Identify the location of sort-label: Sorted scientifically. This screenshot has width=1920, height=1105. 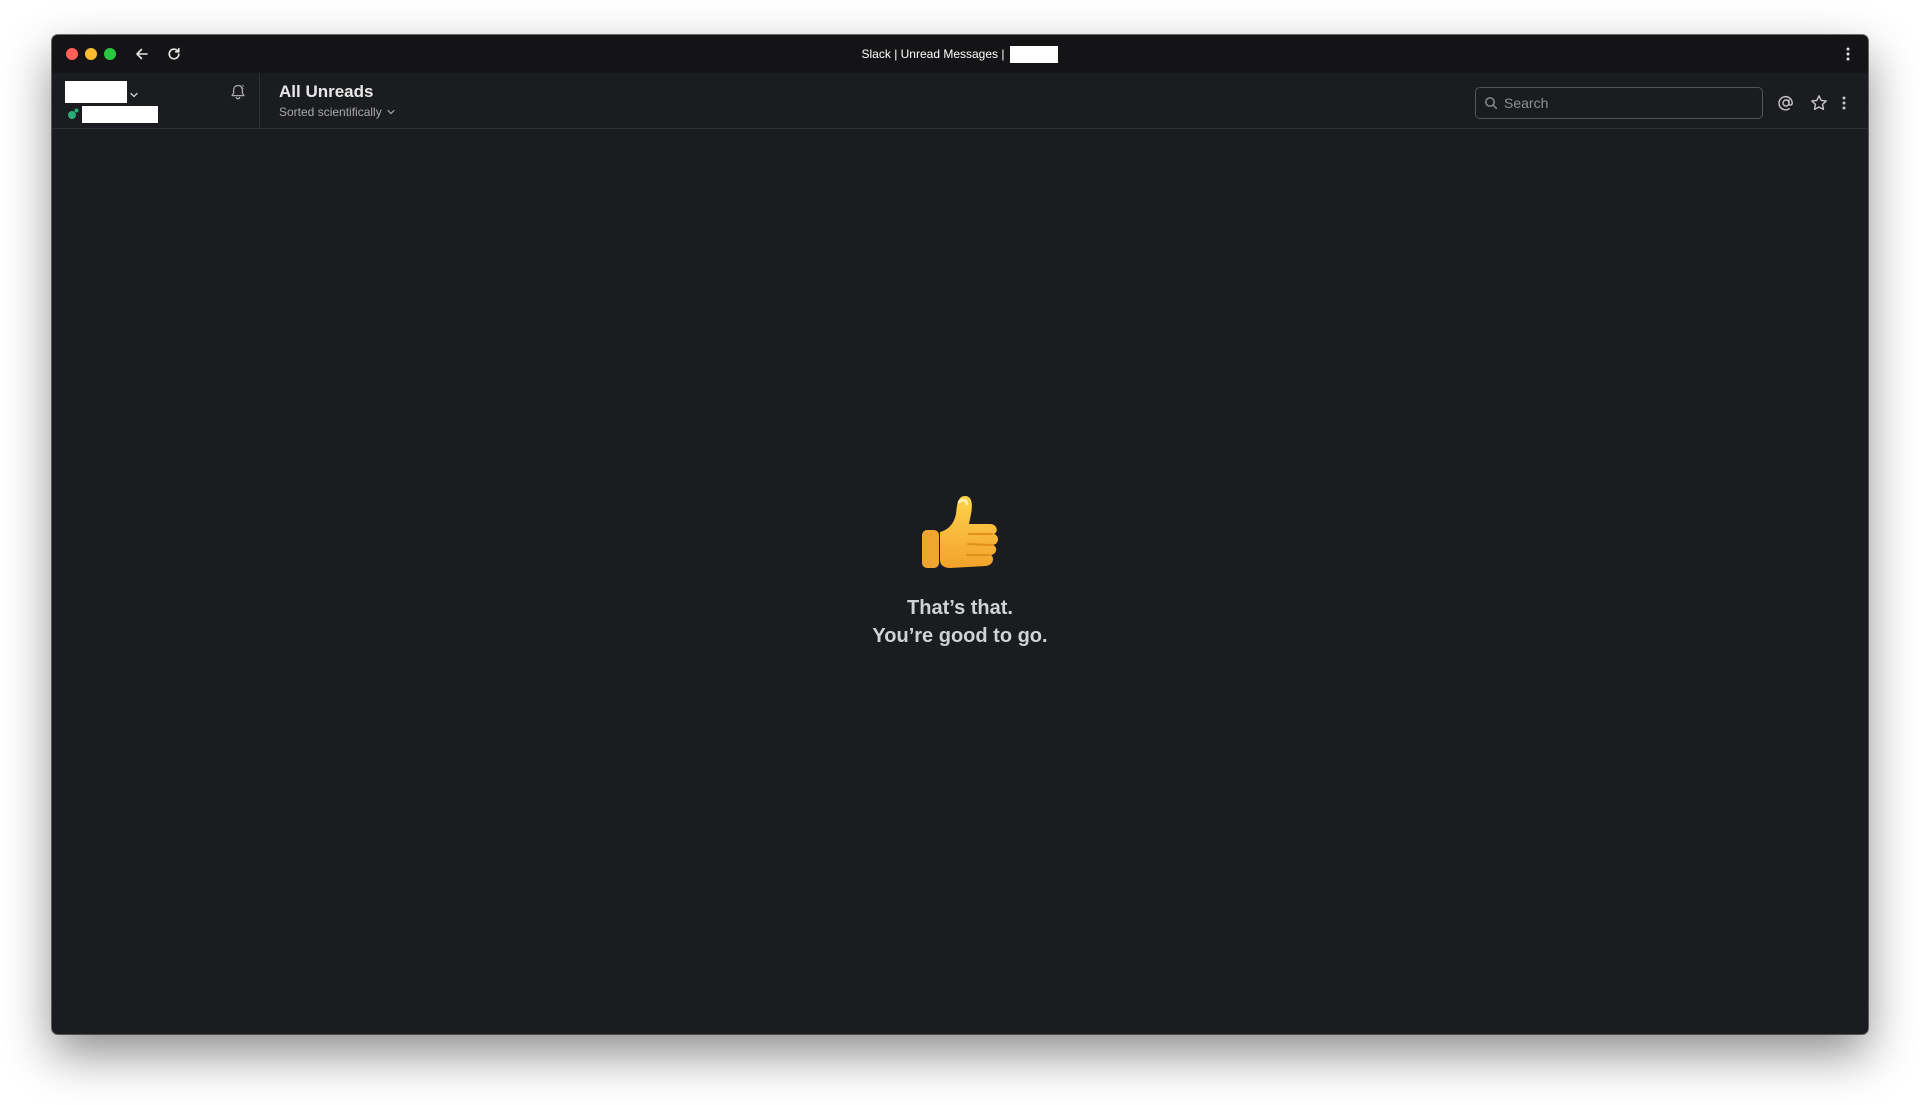
(330, 112).